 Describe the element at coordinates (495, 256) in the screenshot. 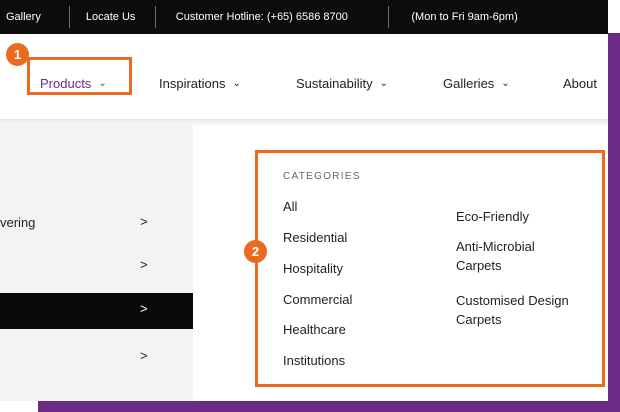

I see `category-link-anti-microbial-carpets: Anti-Microbial Carpets` at that location.